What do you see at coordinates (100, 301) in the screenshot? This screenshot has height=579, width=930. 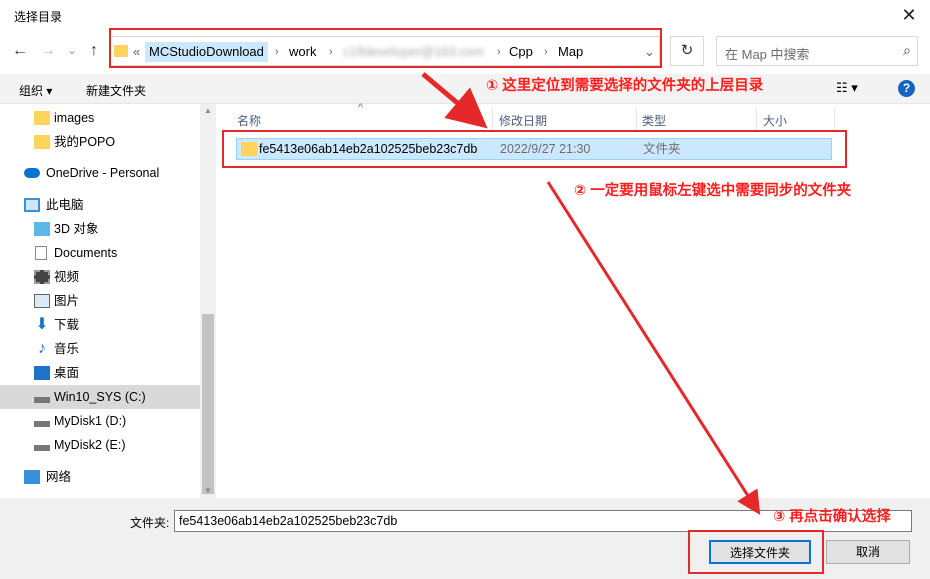 I see `sidebar-item-pictures: 图片` at bounding box center [100, 301].